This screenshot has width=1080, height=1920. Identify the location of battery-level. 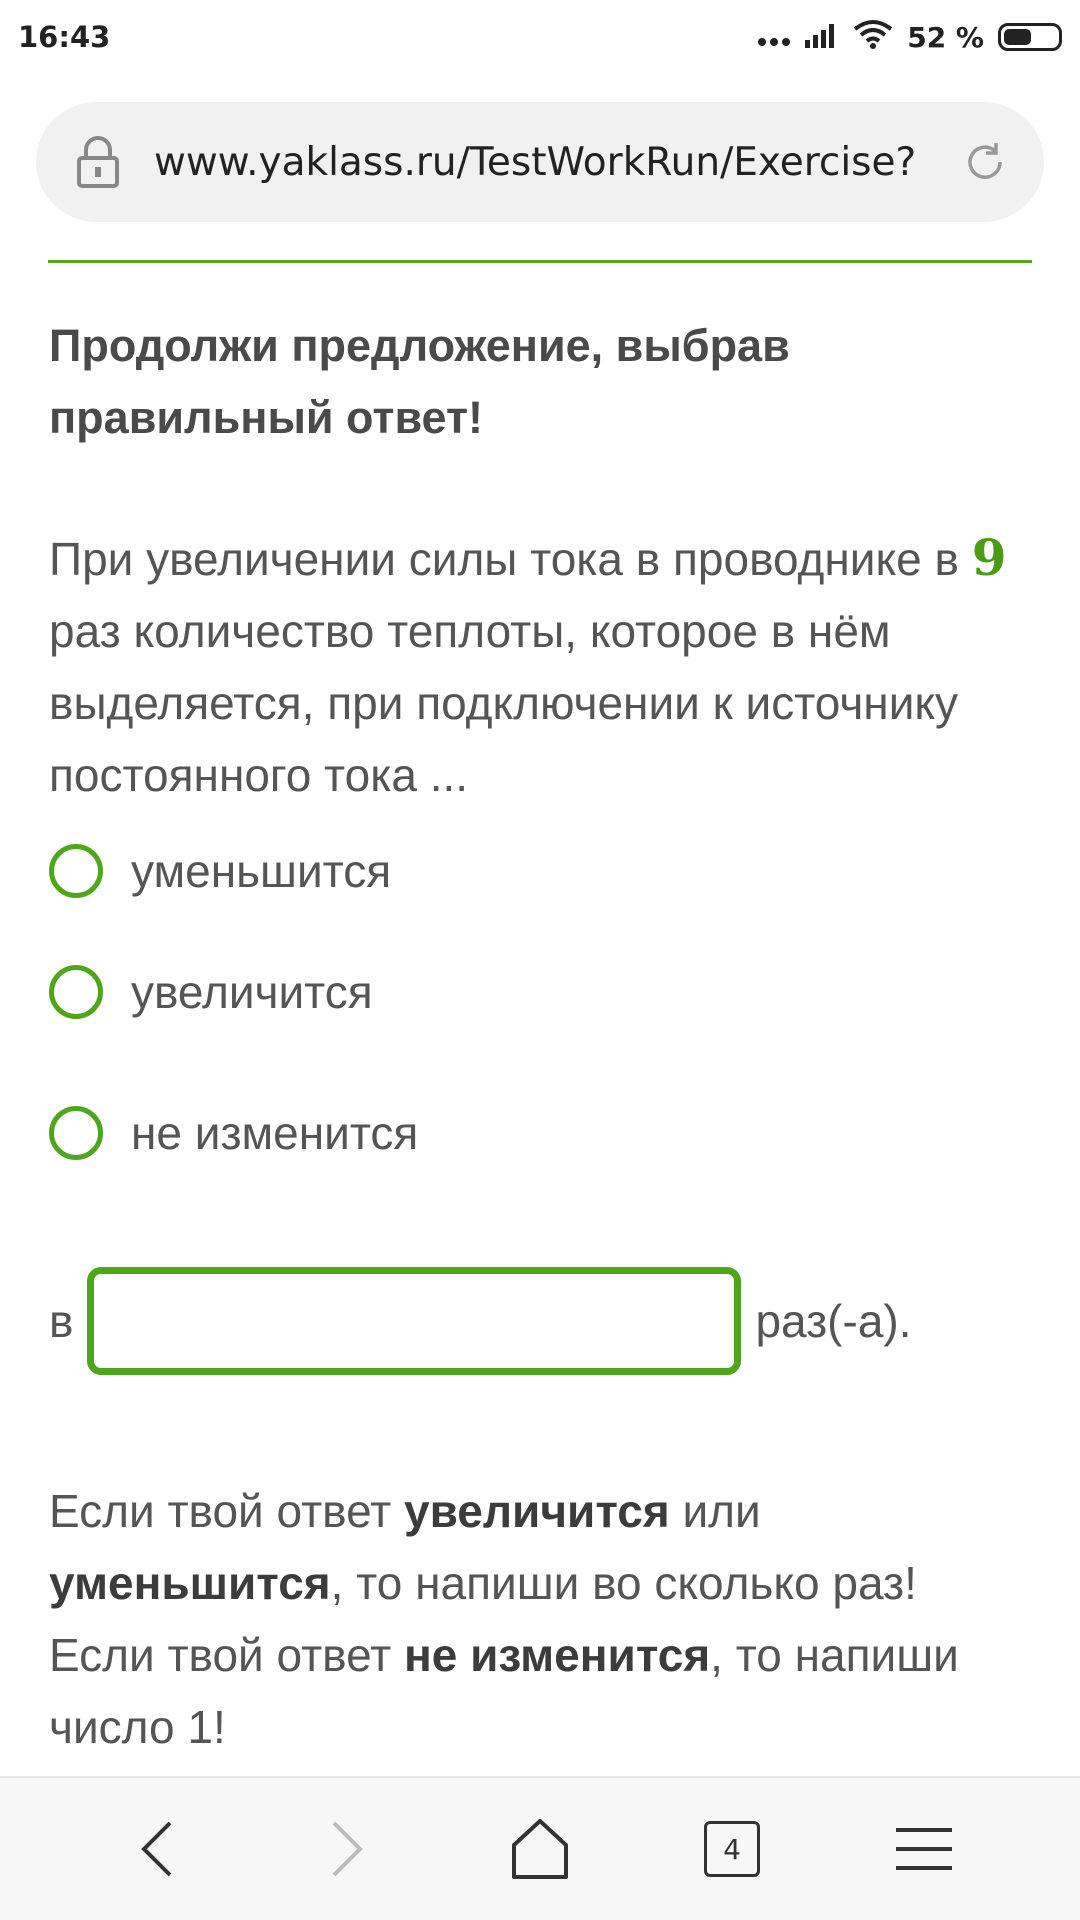
(1018, 37).